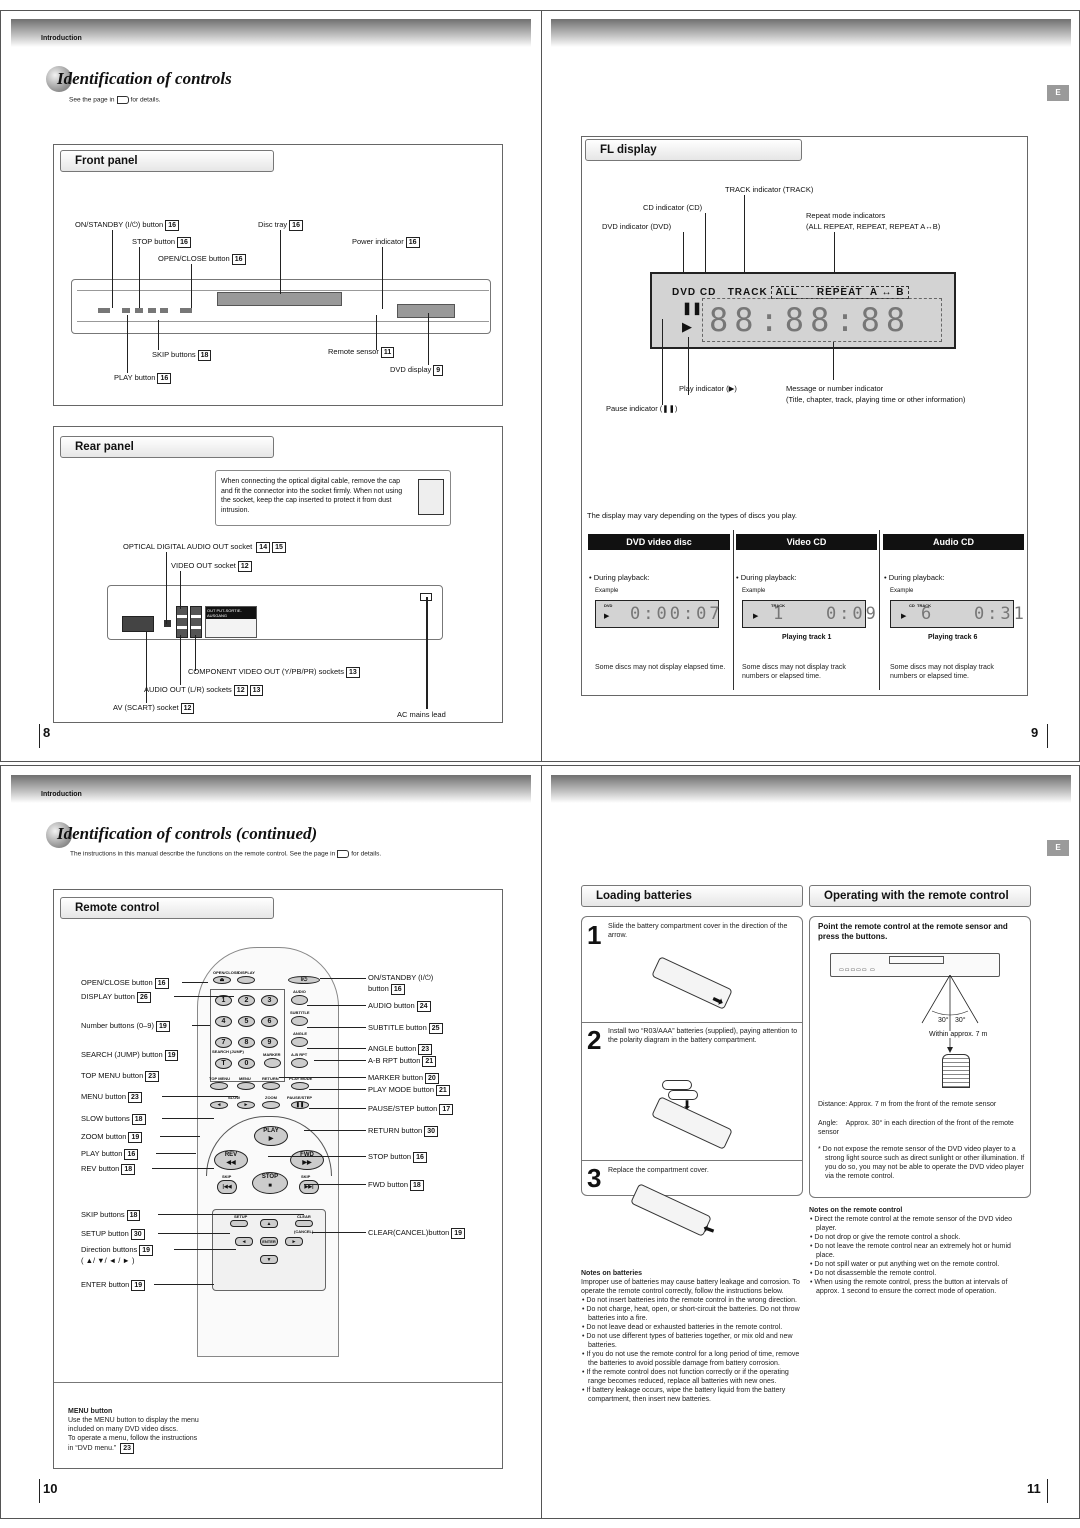 The height and width of the screenshot is (1528, 1080). What do you see at coordinates (769, 189) in the screenshot?
I see `label-track-indicator: TRACK indicator (TRACK)` at bounding box center [769, 189].